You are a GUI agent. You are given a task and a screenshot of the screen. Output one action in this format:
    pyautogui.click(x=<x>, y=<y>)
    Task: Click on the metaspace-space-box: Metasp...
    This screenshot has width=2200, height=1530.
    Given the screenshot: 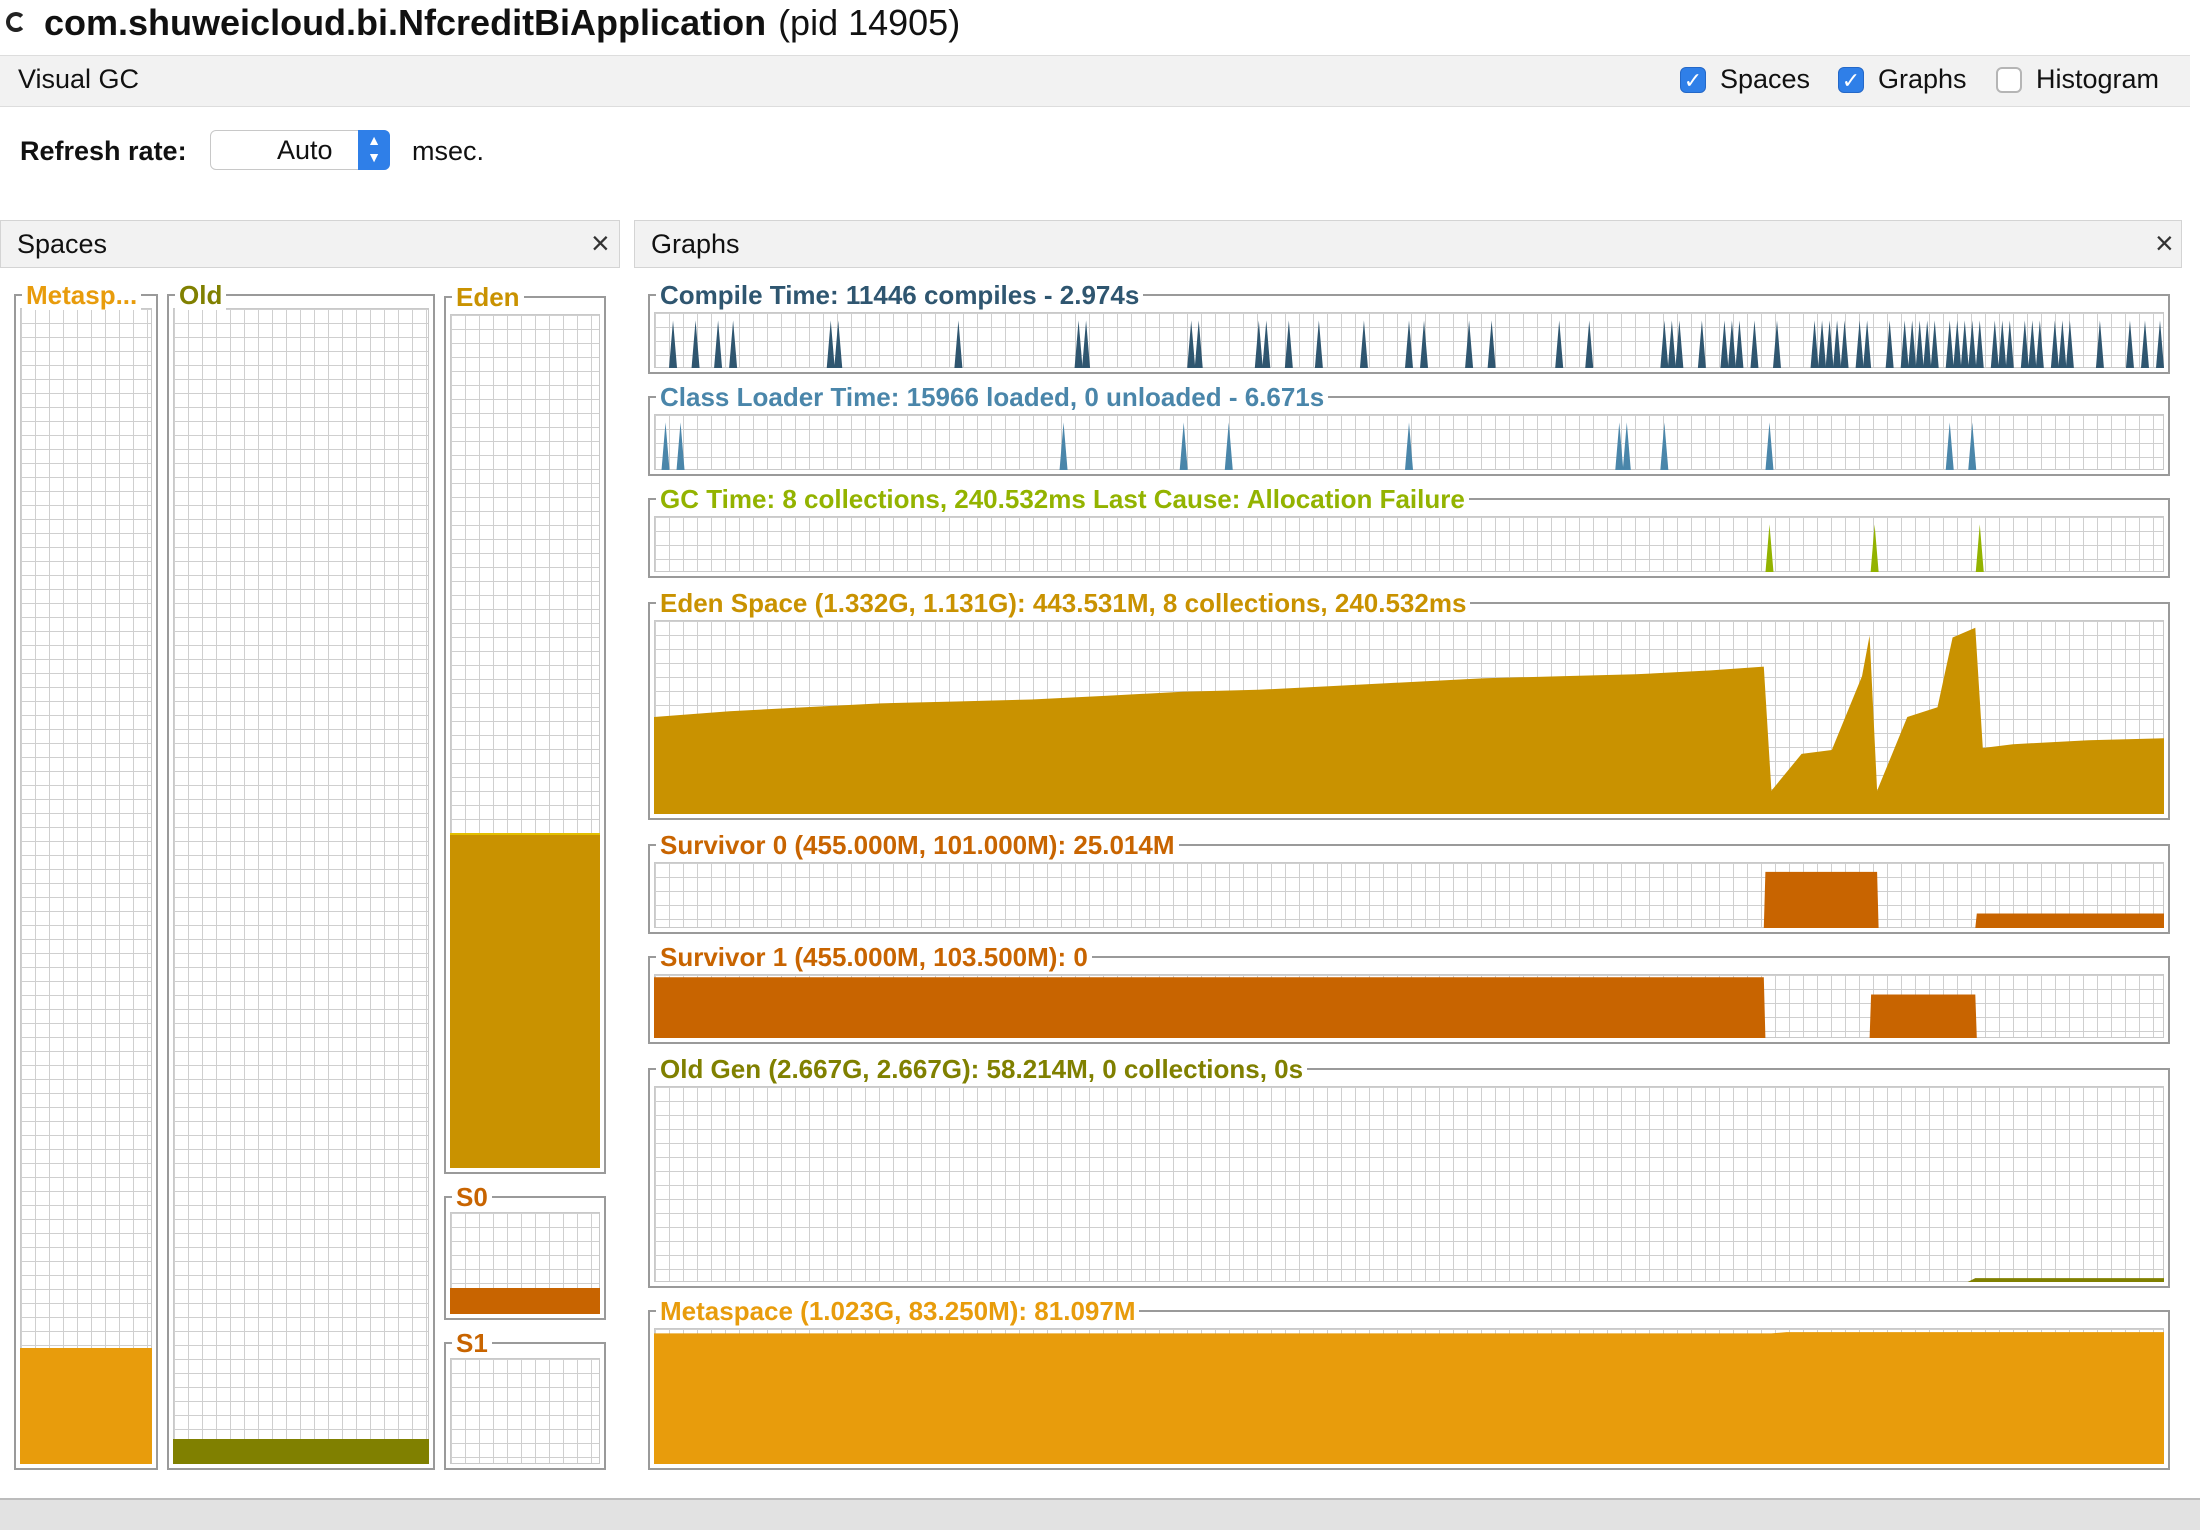 What is the action you would take?
    pyautogui.click(x=86, y=875)
    